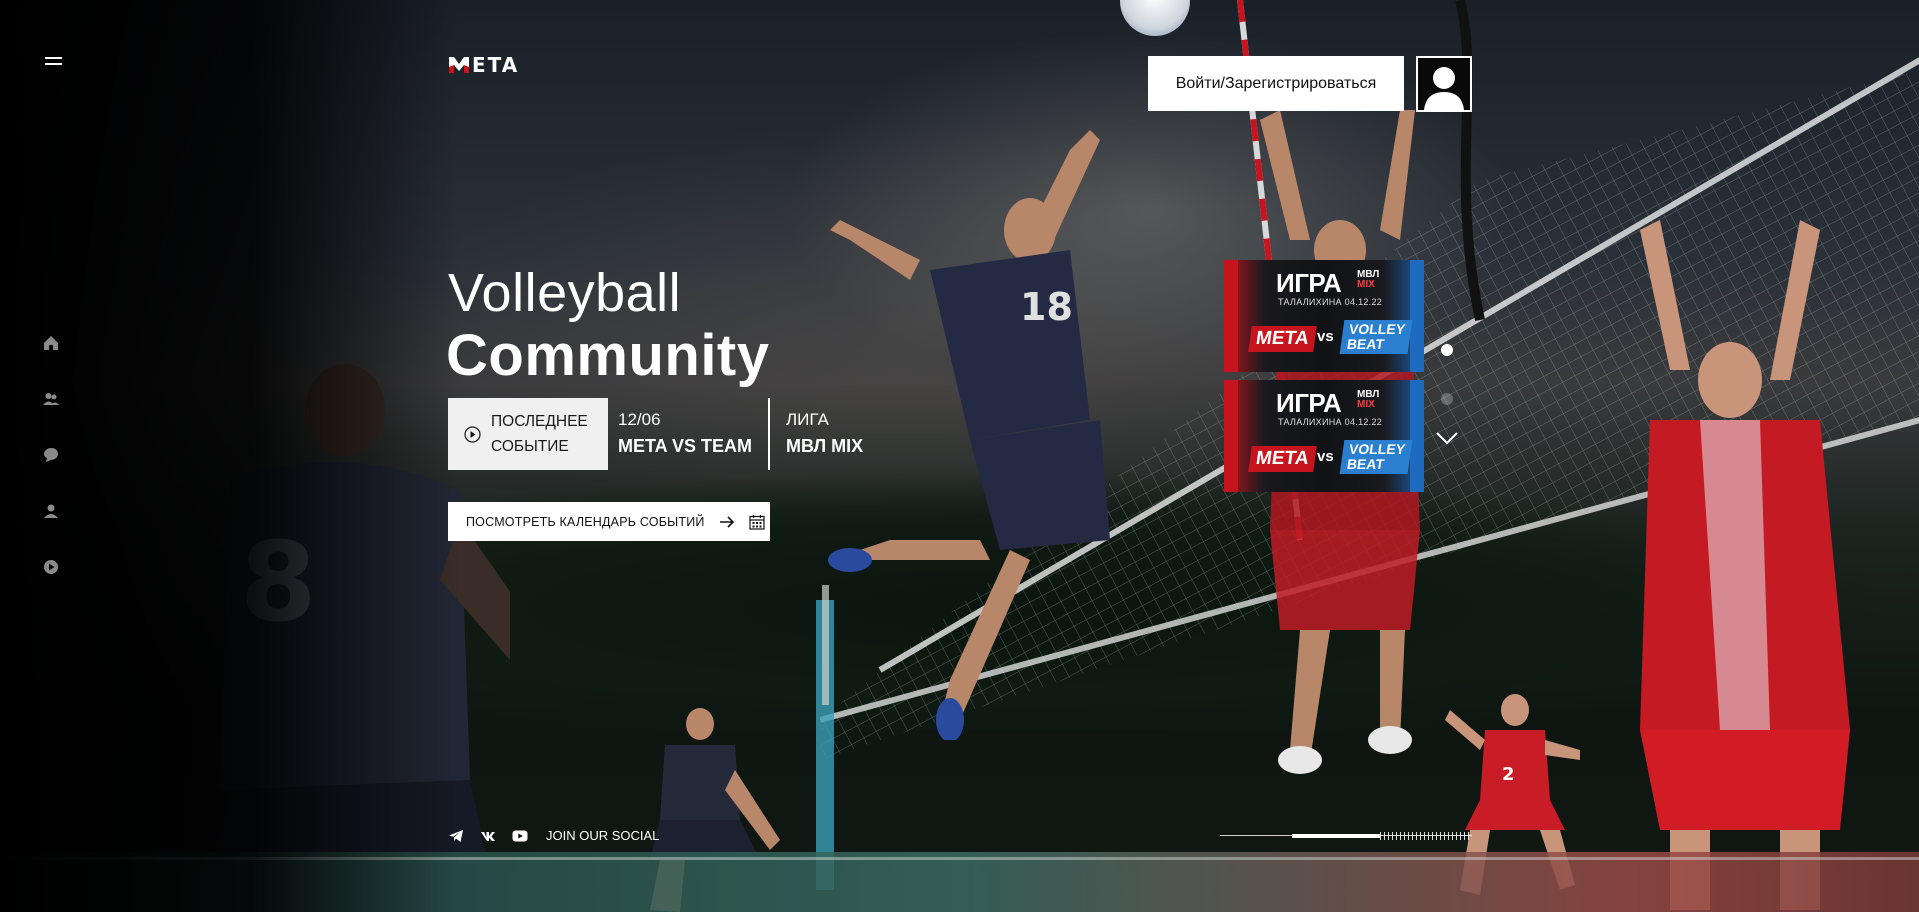 Image resolution: width=1919 pixels, height=912 pixels. I want to click on player-jumping: 18, so click(969, 435).